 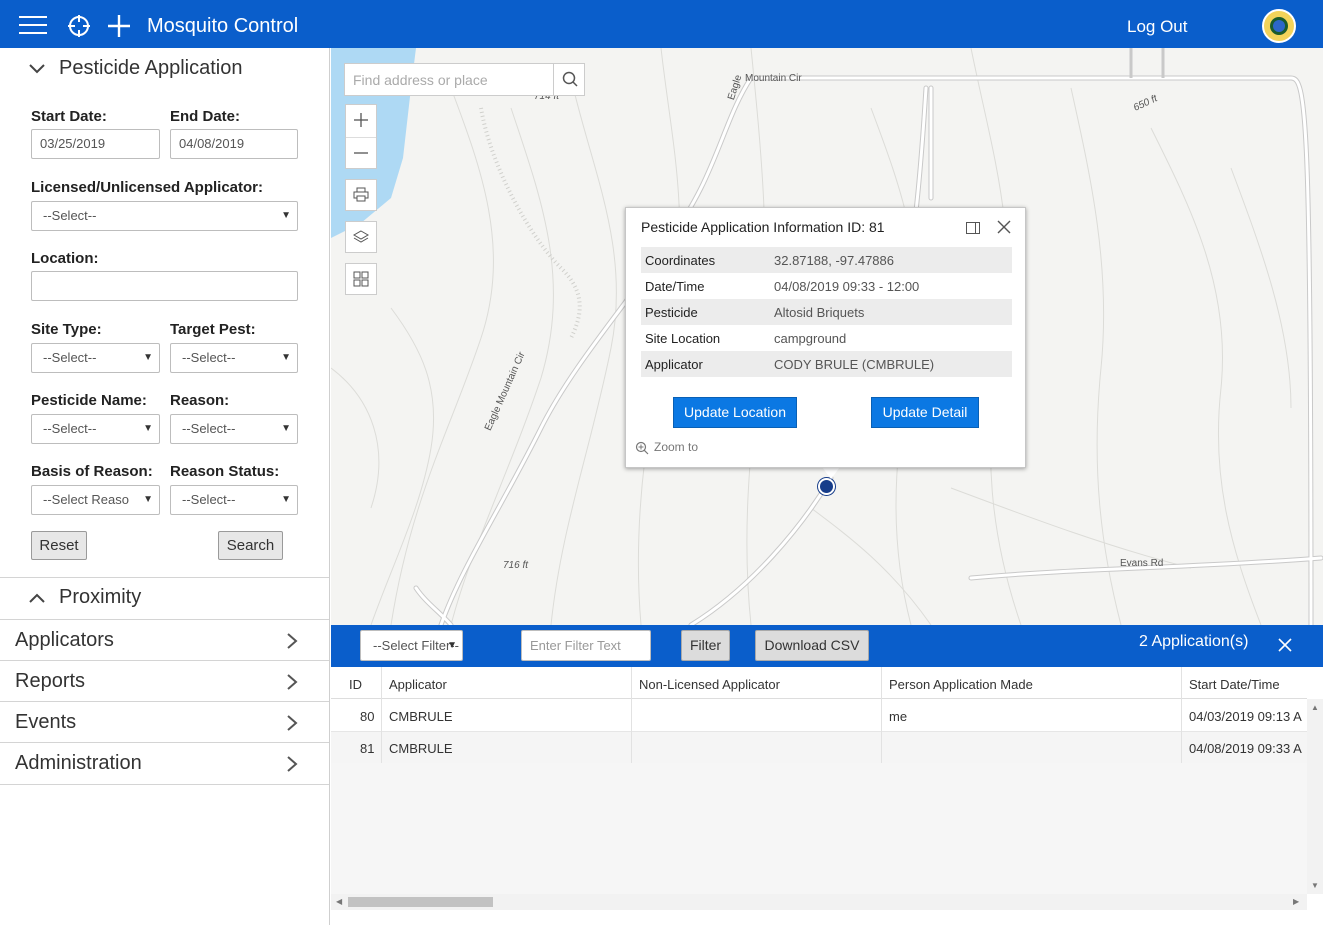 What do you see at coordinates (223, 26) in the screenshot?
I see `app-title: Mosquito Control` at bounding box center [223, 26].